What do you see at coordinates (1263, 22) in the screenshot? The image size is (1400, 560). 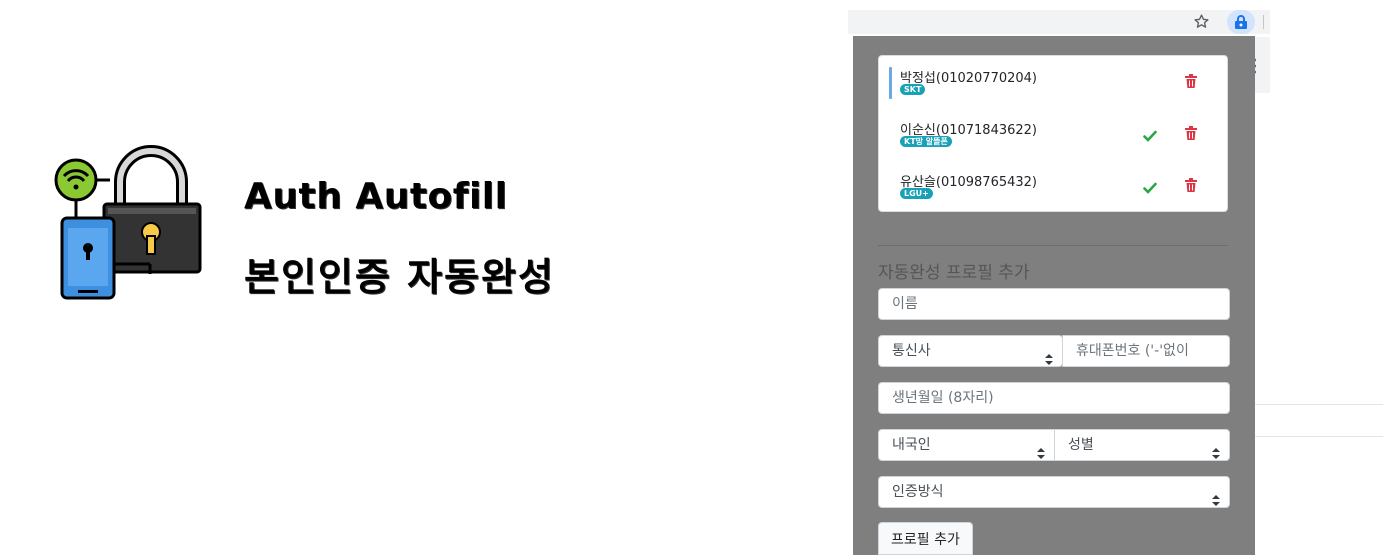 I see `toolbar-divider` at bounding box center [1263, 22].